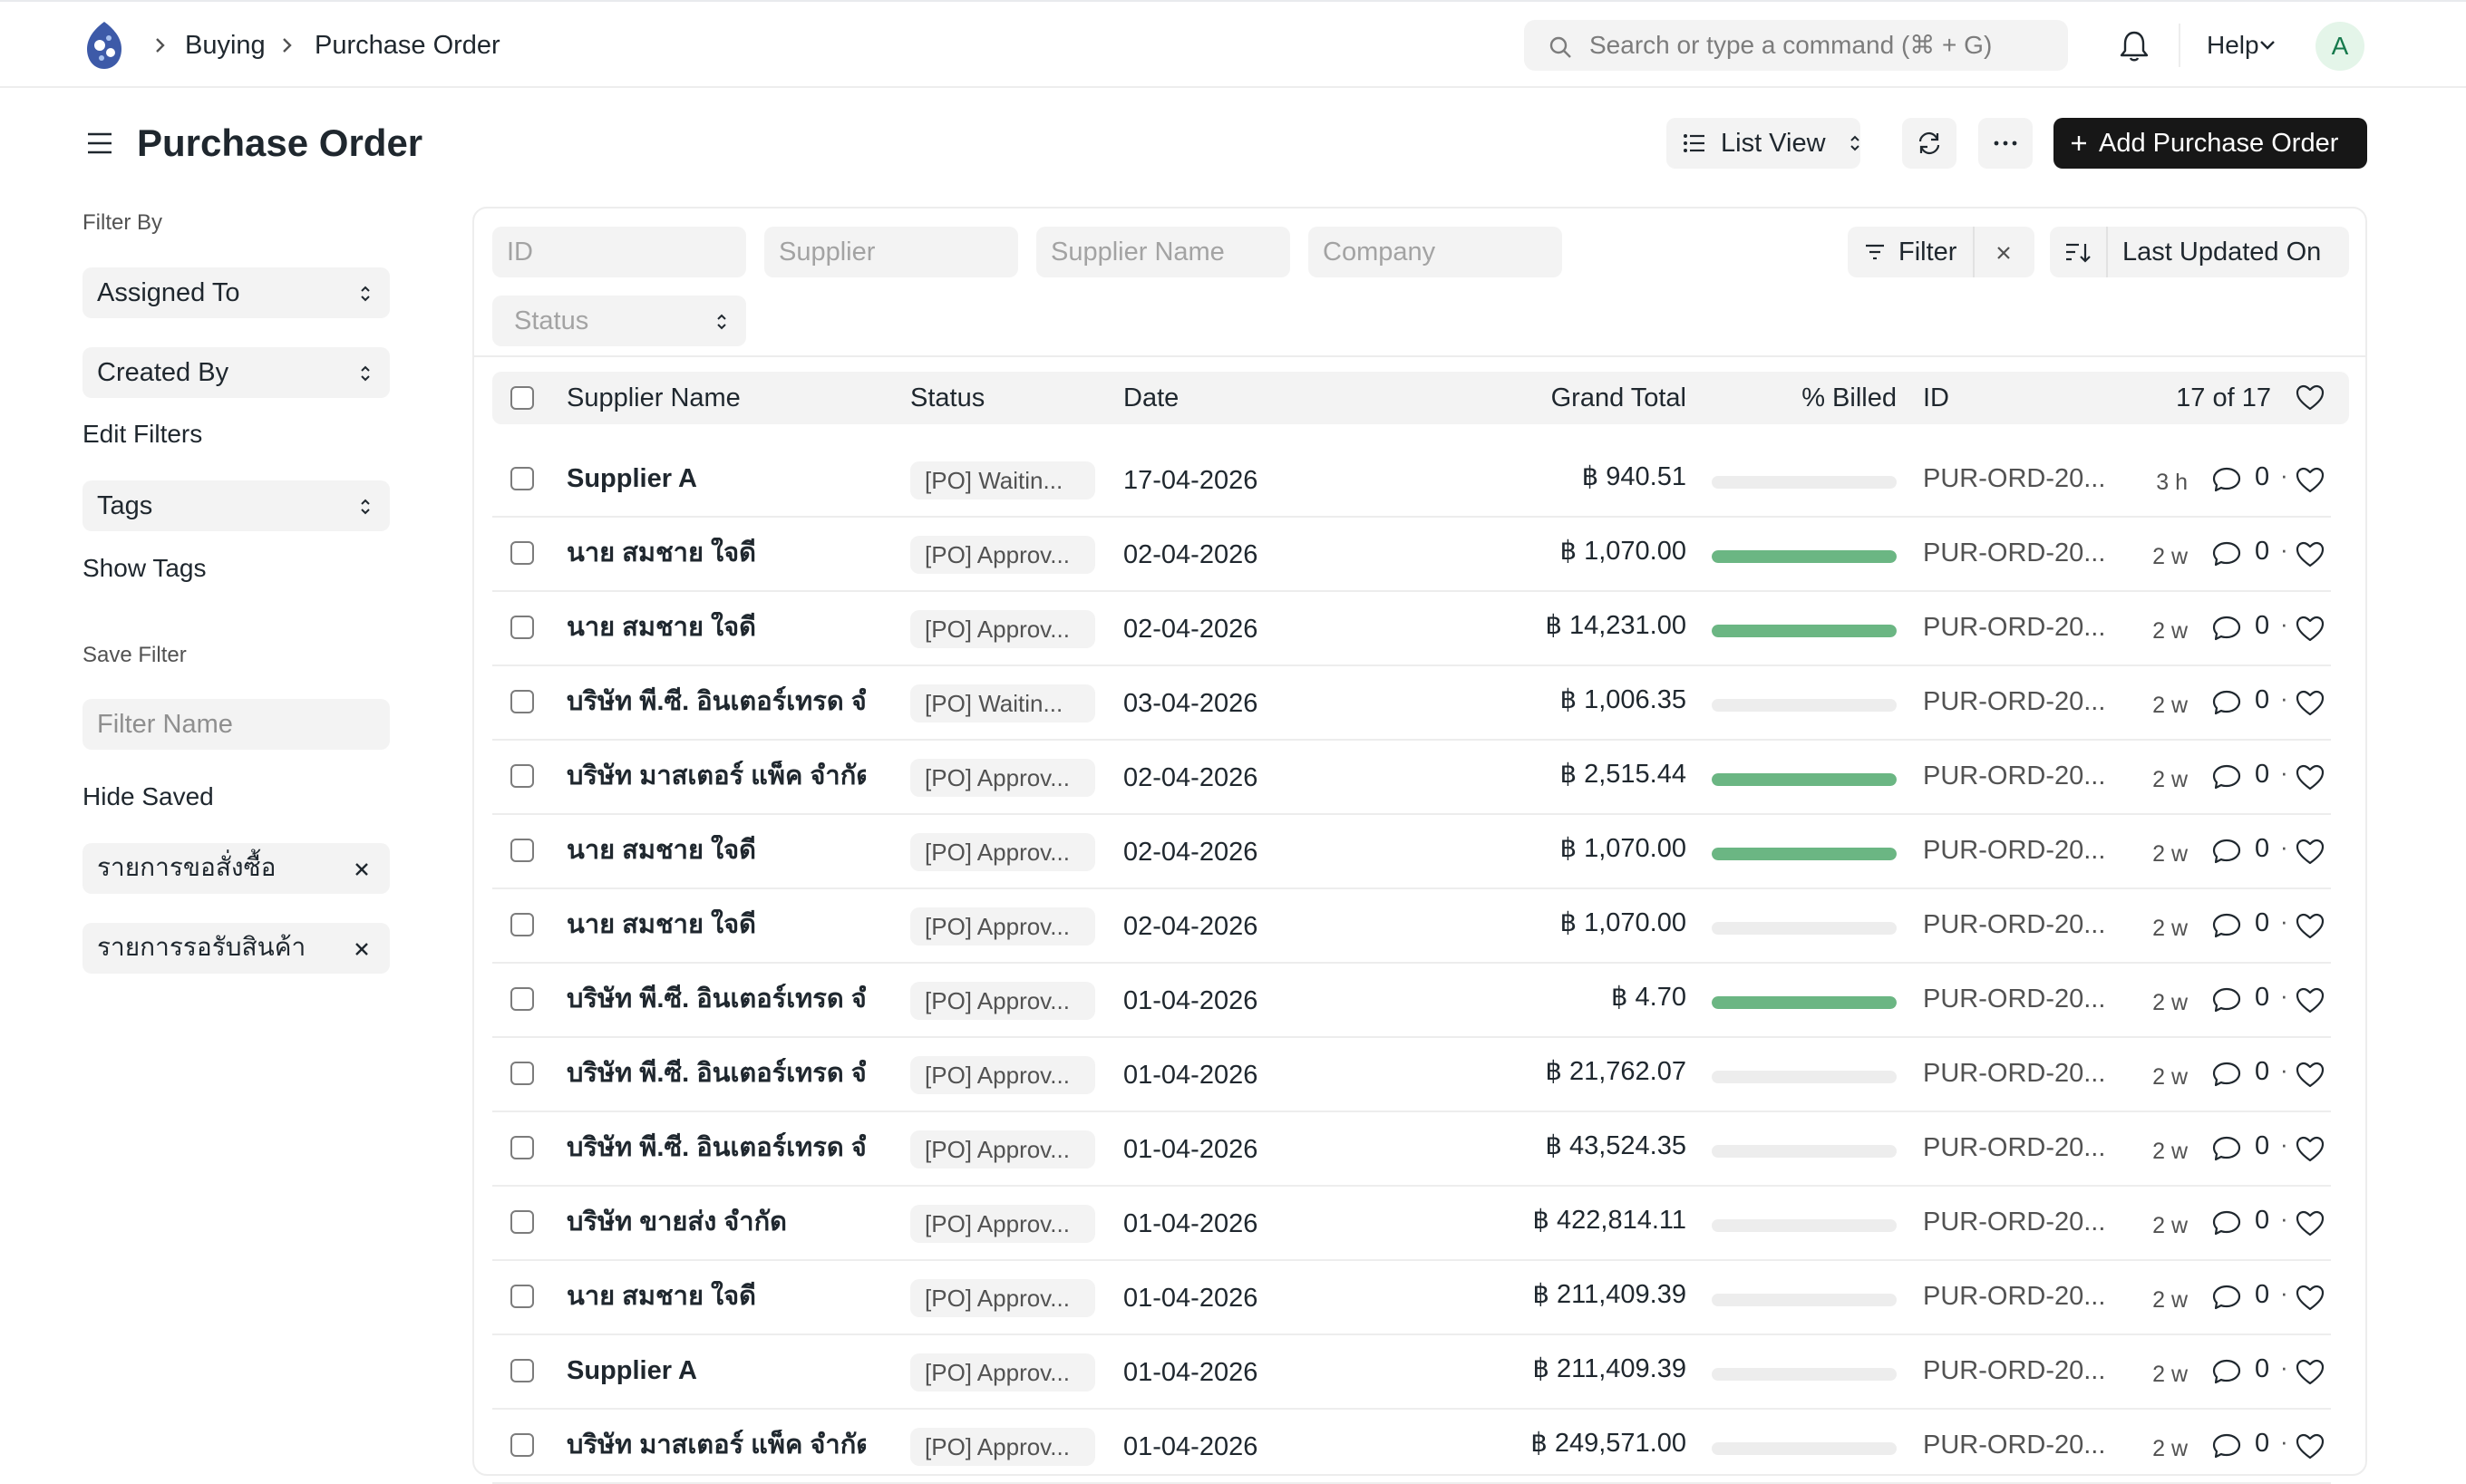  What do you see at coordinates (1163, 252) in the screenshot?
I see `supplier-name-filter-input: Supplier Name` at bounding box center [1163, 252].